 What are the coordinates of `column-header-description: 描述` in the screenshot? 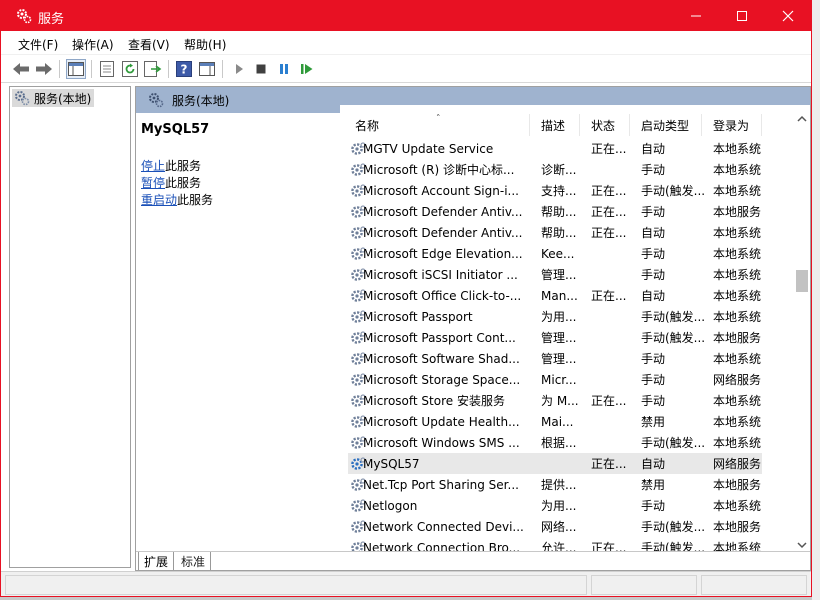 It's located at (555, 125).